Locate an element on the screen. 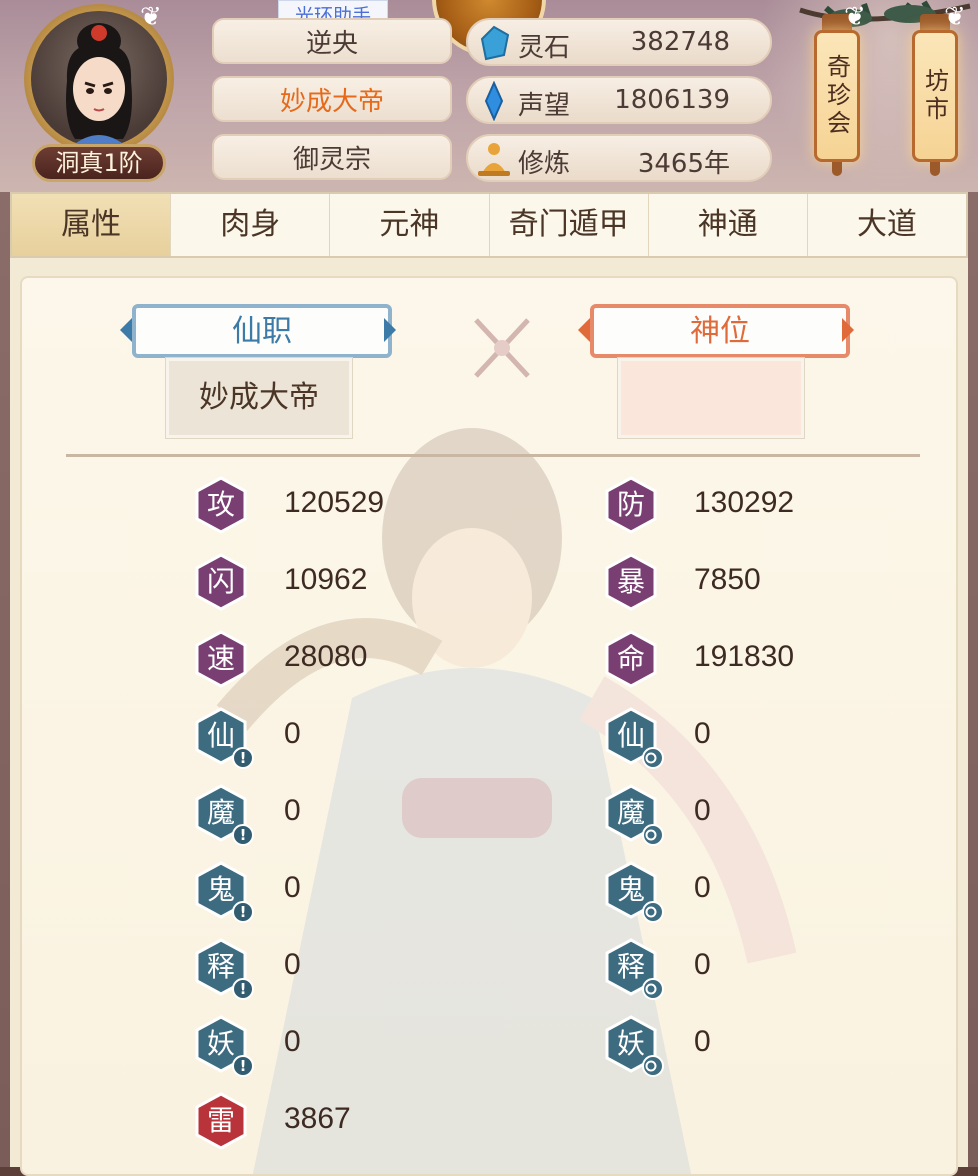  divine-rank-banner: 神位 is located at coordinates (720, 331).